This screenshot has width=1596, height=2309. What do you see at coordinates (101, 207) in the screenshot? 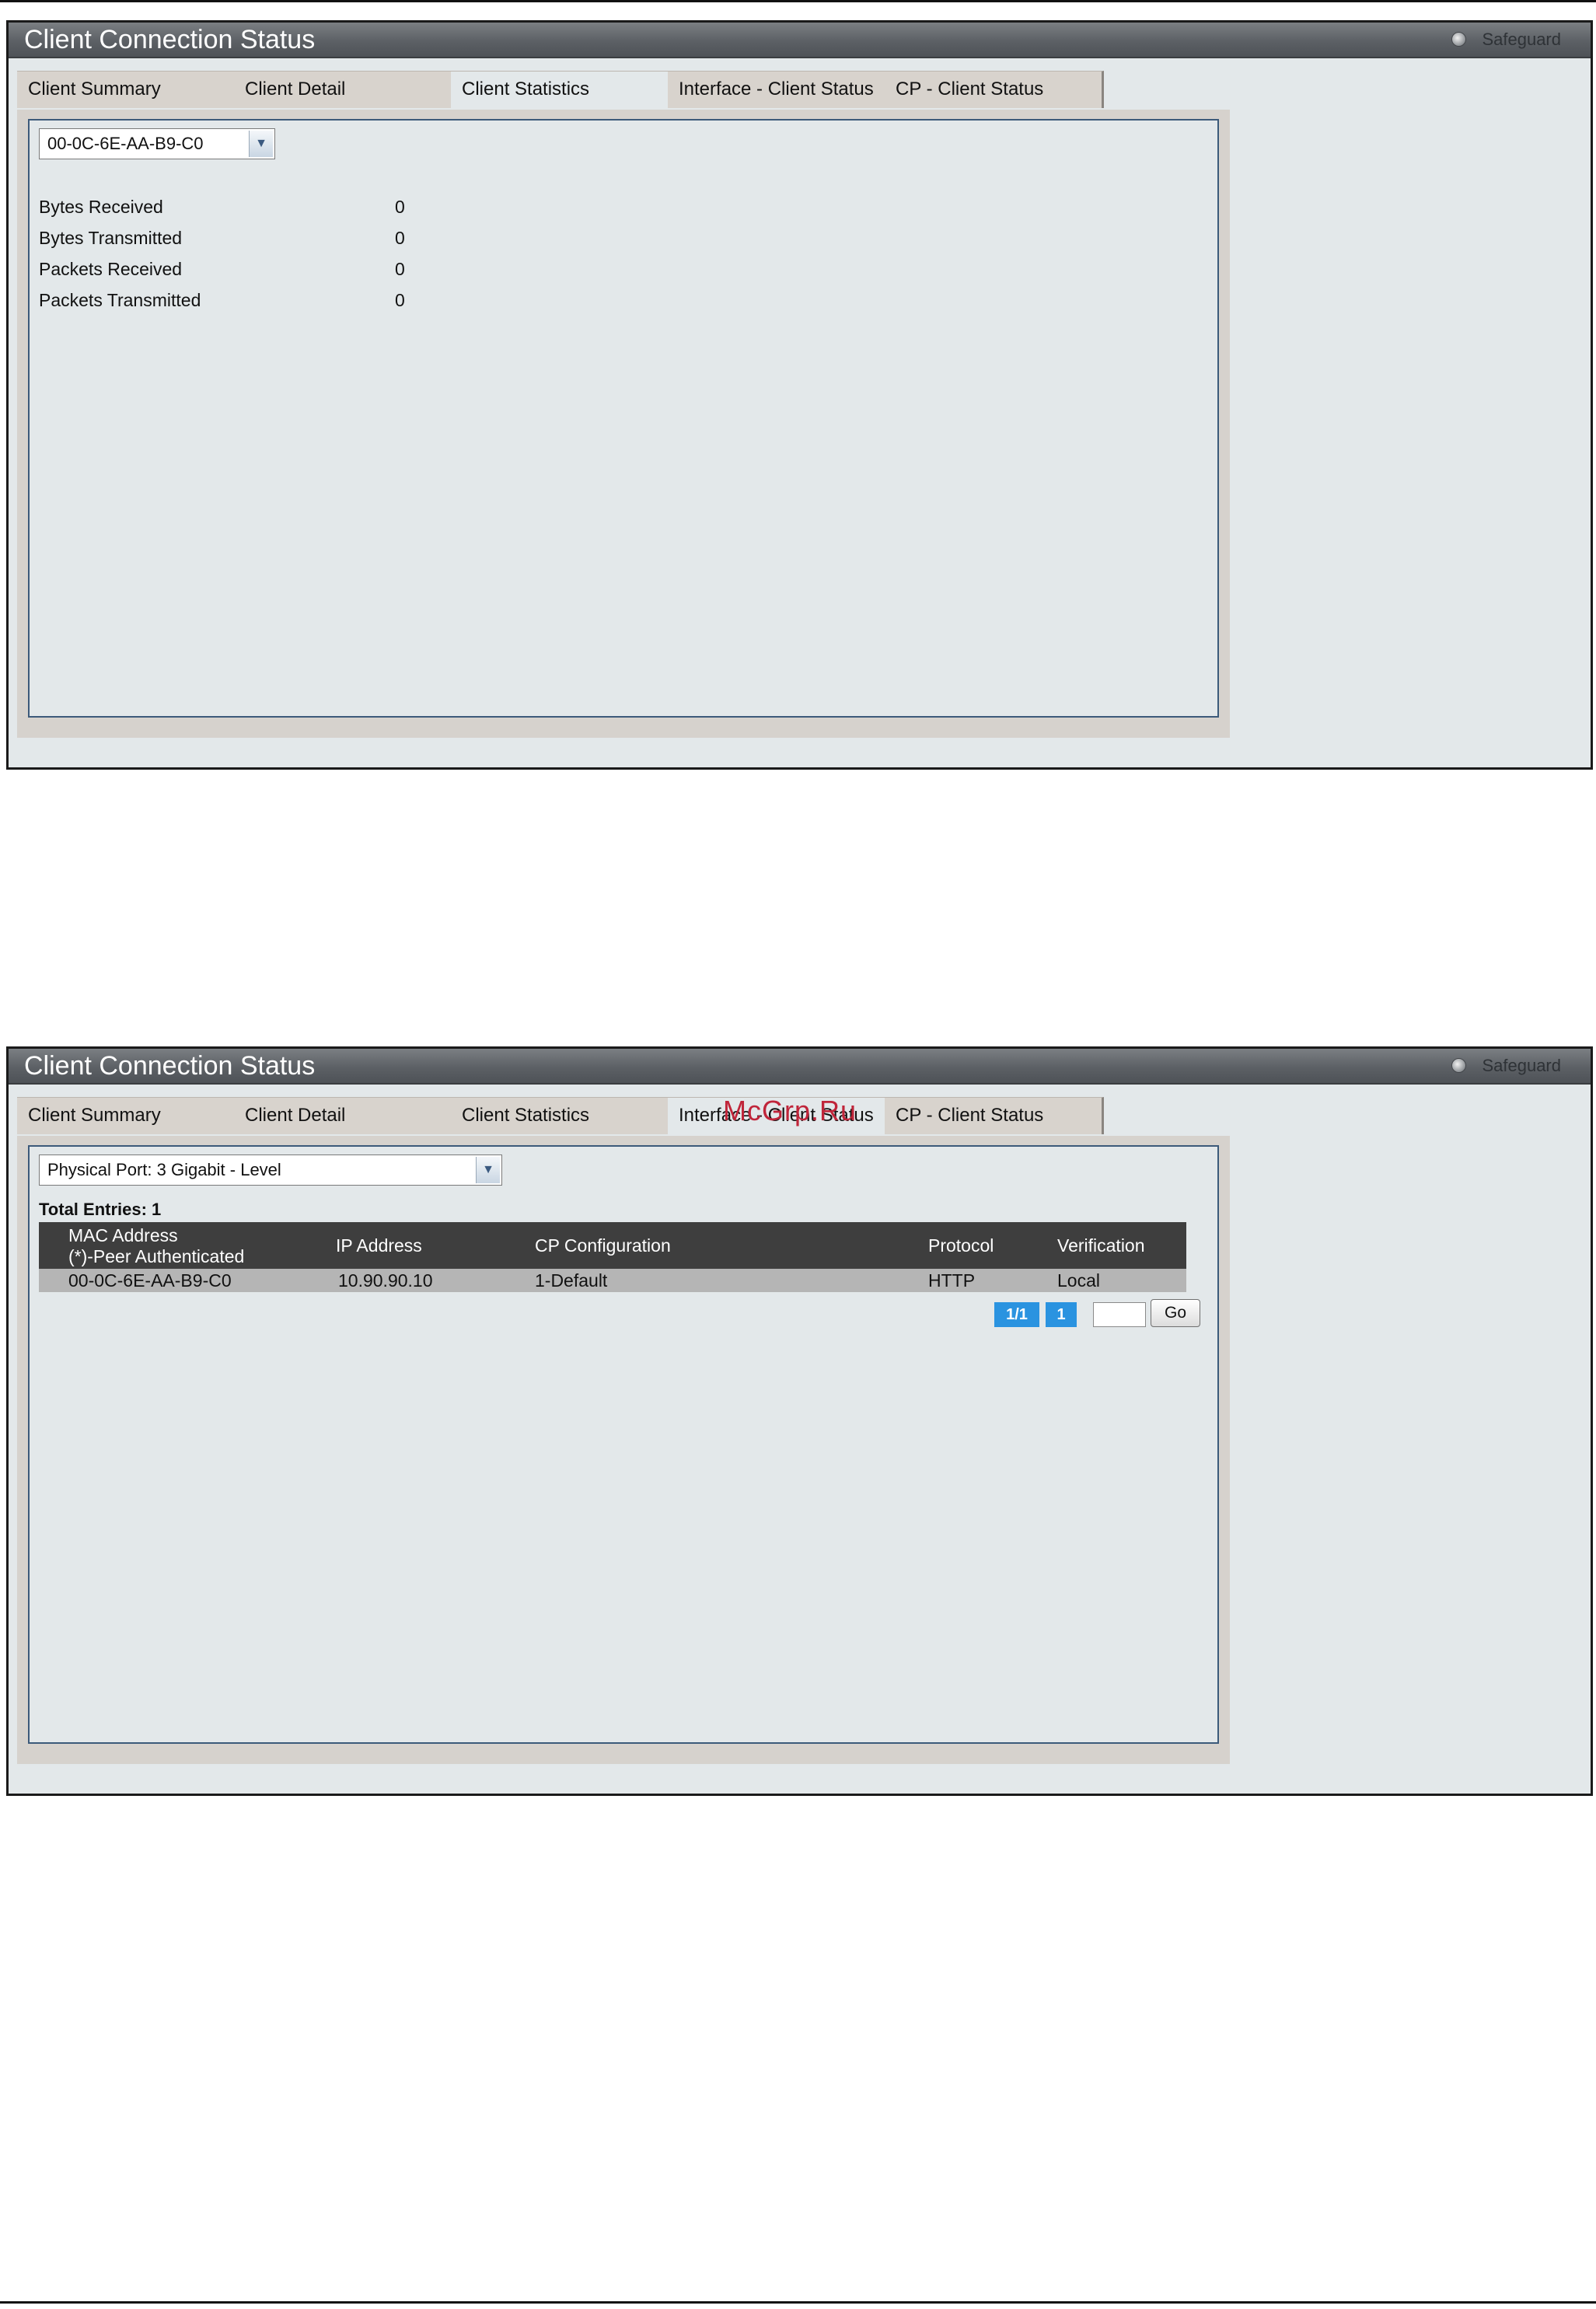
I see `bytes-received-label: Bytes Received` at bounding box center [101, 207].